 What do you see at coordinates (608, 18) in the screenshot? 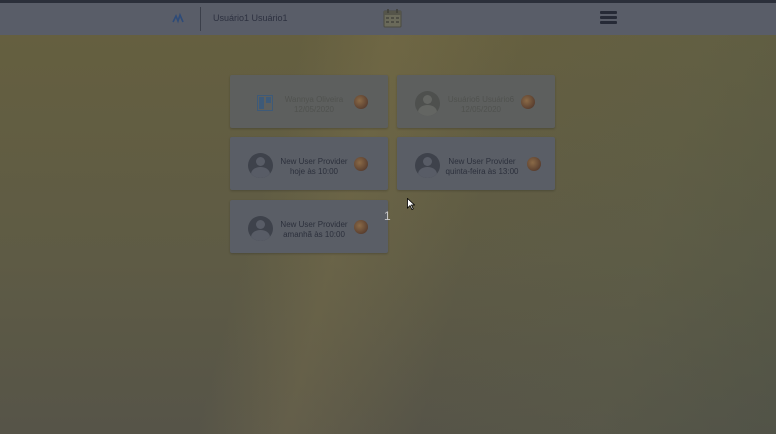
I see `hamburger-menu-icon` at bounding box center [608, 18].